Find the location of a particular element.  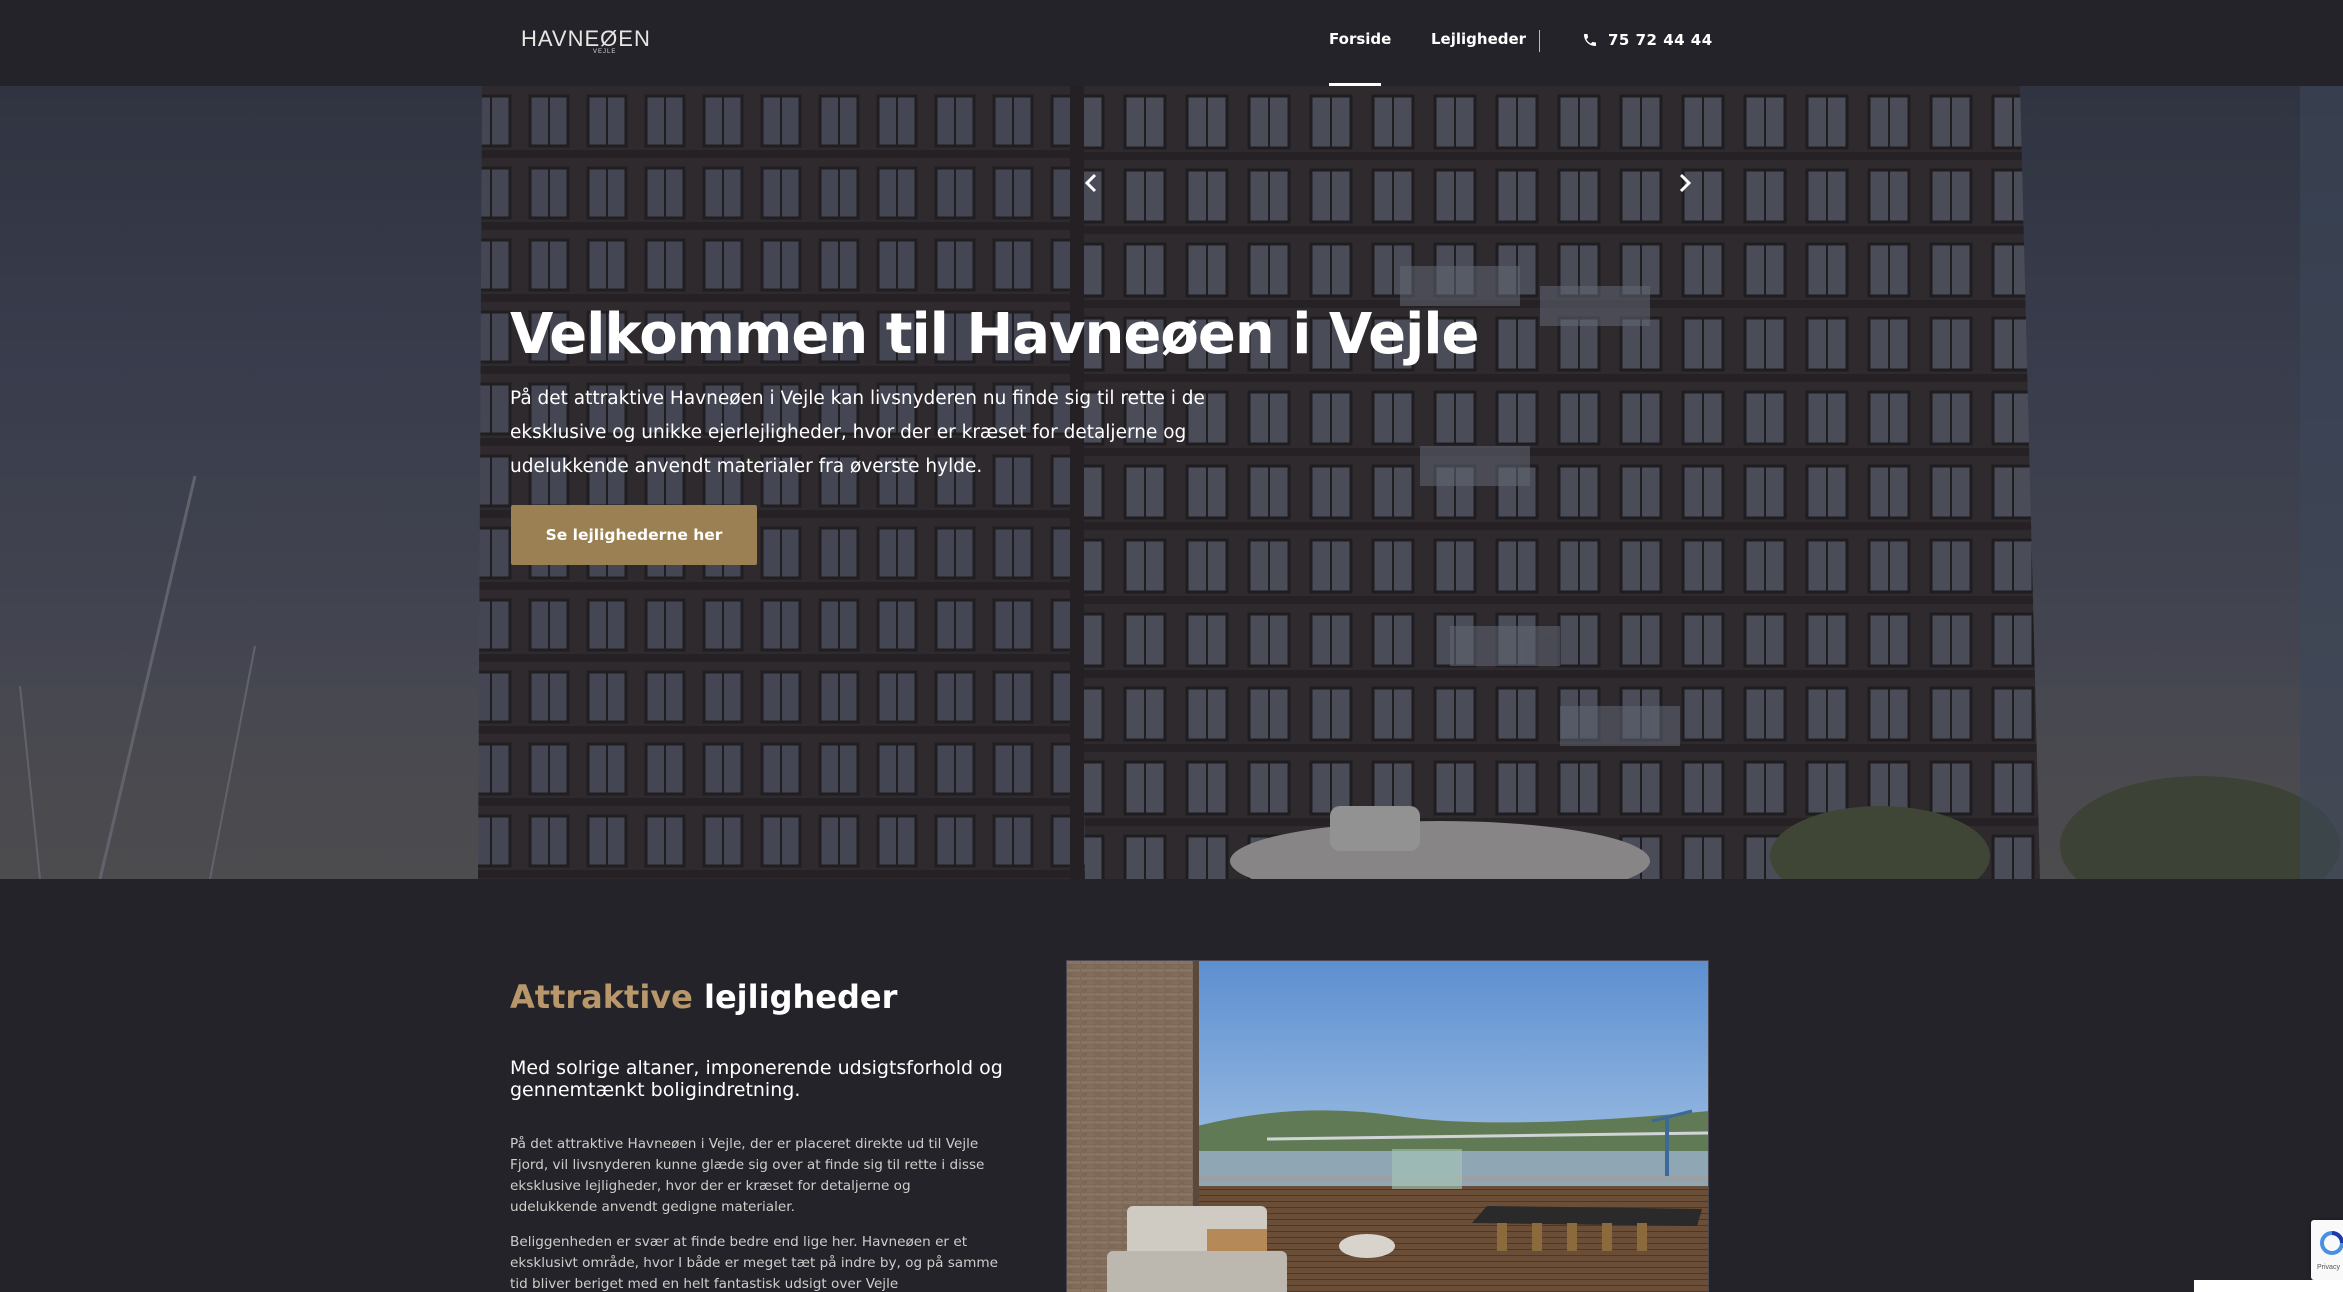

logo: HAVNEØEN VEJLE is located at coordinates (585, 41).